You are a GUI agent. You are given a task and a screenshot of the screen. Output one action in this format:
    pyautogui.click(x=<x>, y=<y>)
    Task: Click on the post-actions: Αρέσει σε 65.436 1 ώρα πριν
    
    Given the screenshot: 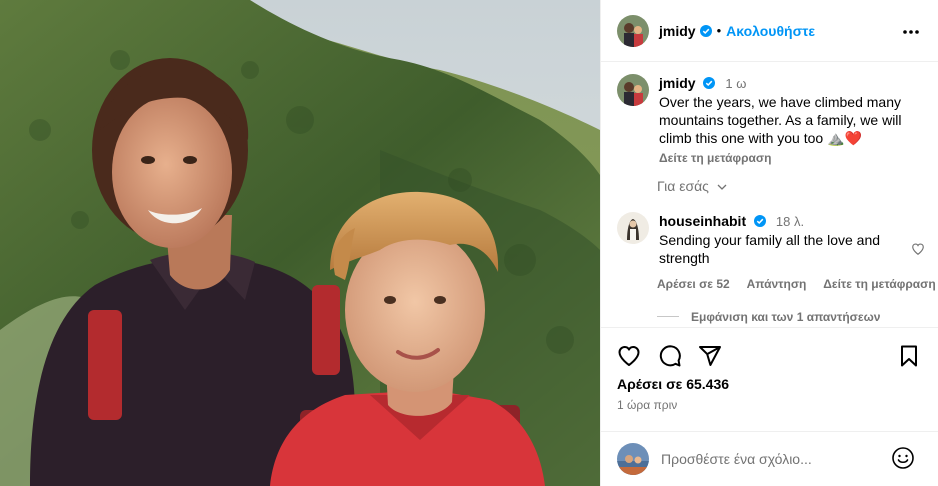 What is the action you would take?
    pyautogui.click(x=769, y=379)
    